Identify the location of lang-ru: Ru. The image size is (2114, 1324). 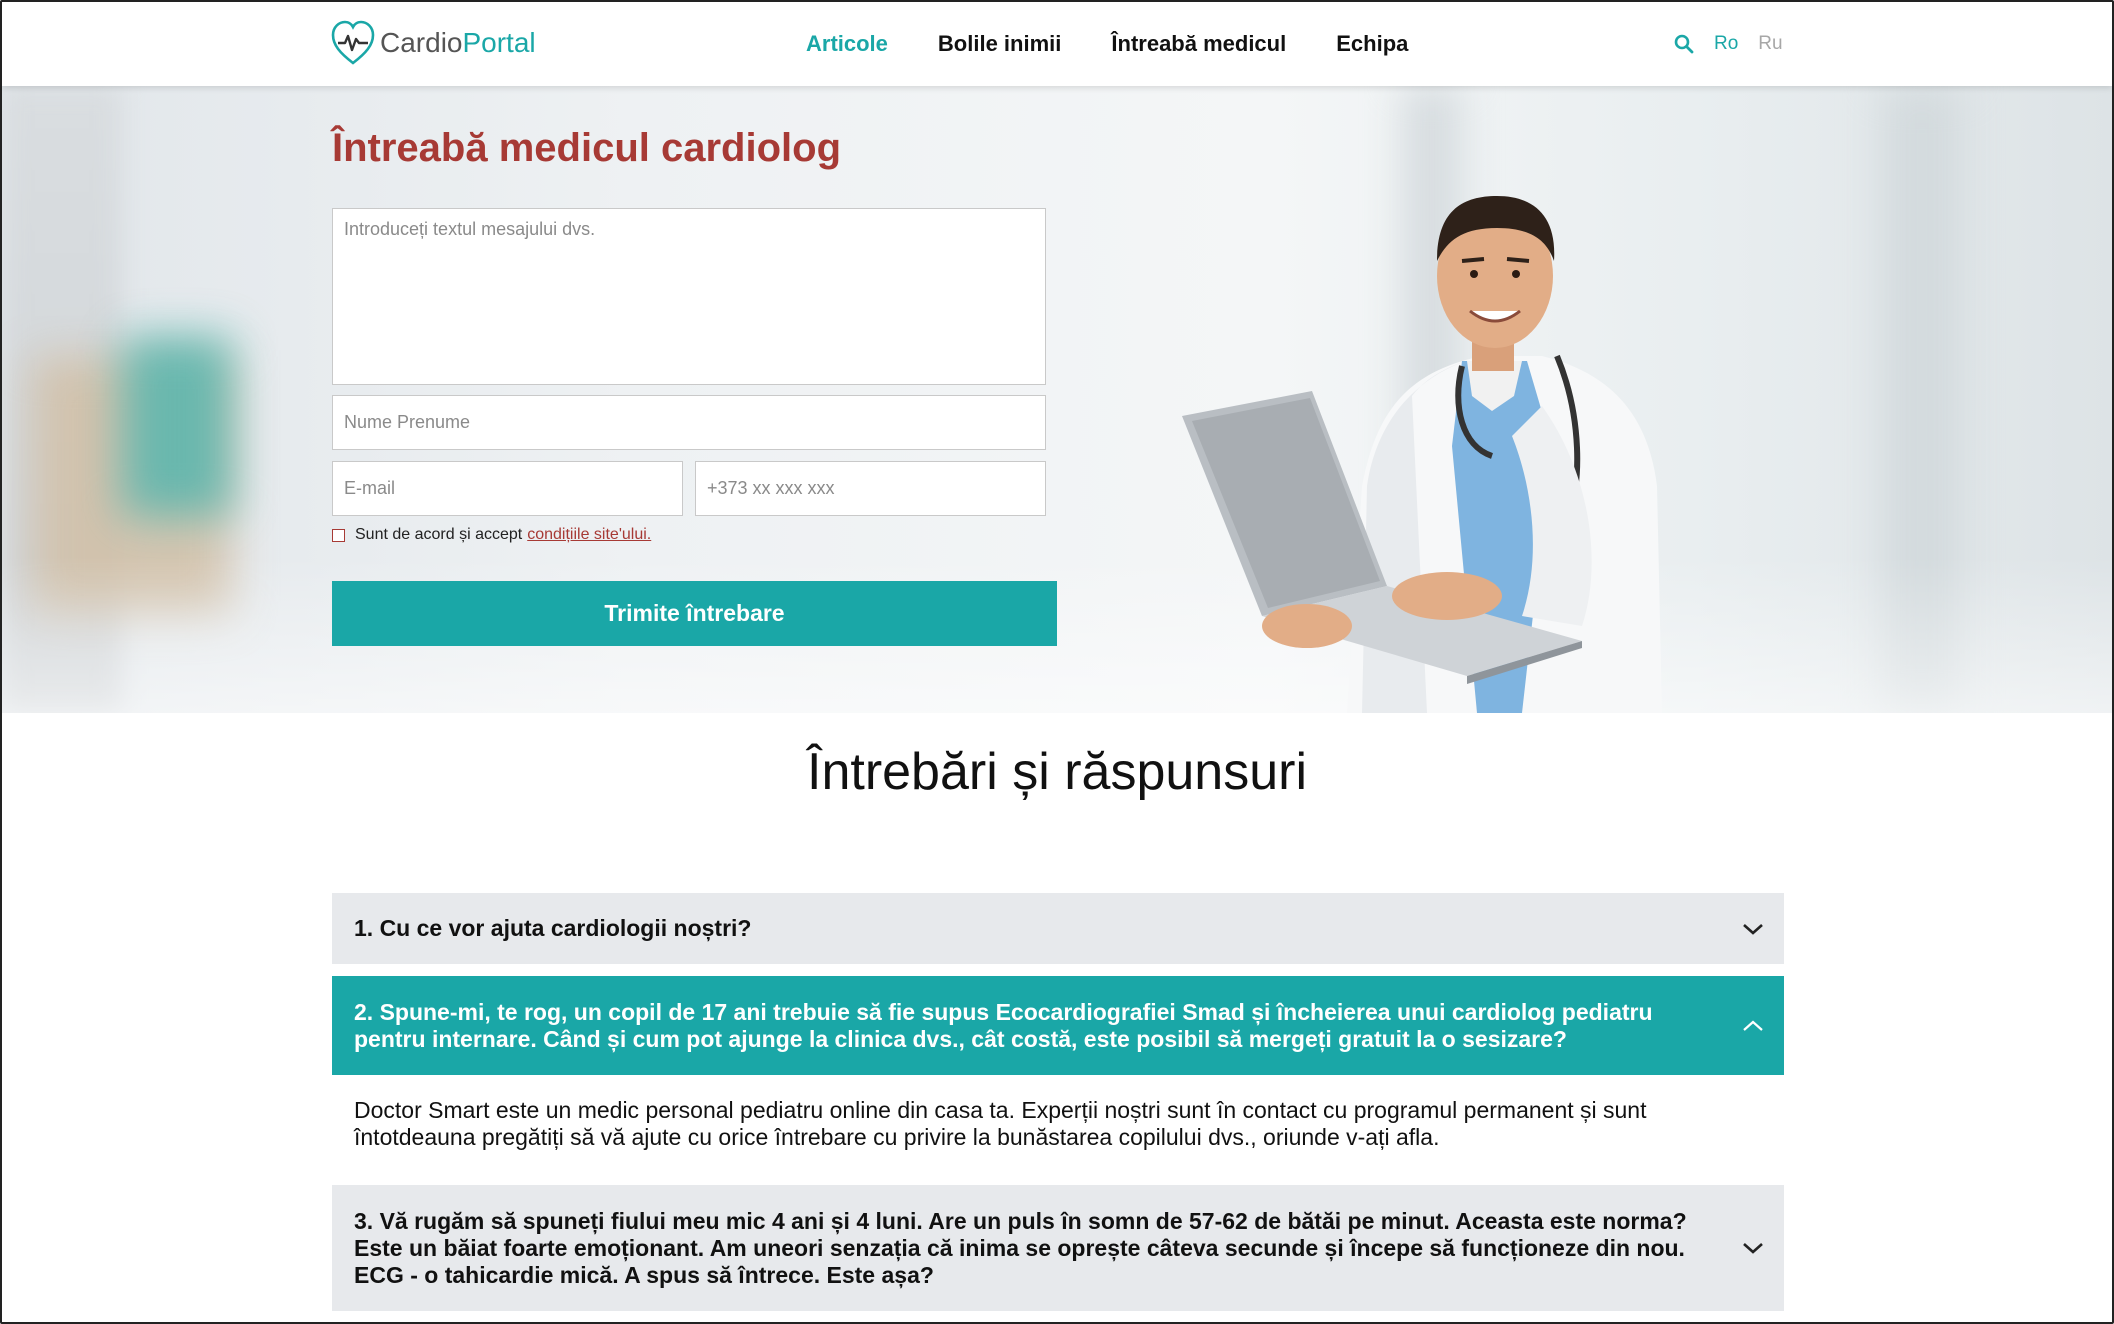
(1770, 44).